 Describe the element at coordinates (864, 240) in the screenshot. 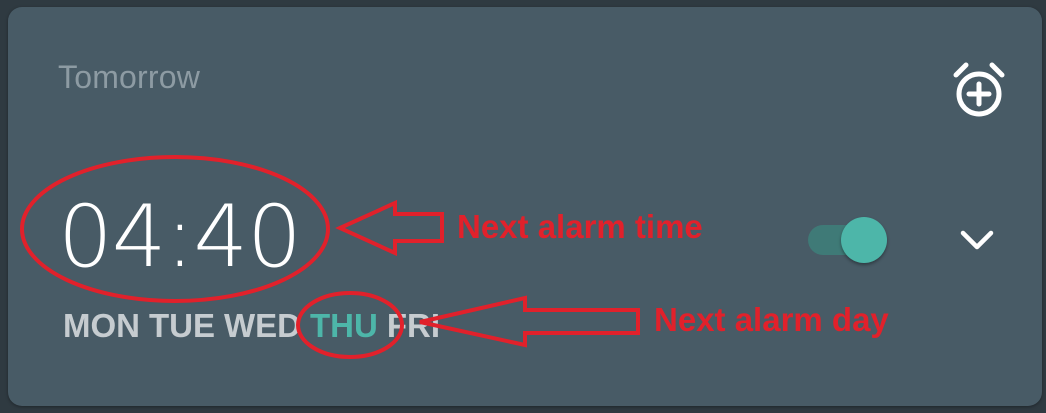

I see `toggle-thumb` at that location.